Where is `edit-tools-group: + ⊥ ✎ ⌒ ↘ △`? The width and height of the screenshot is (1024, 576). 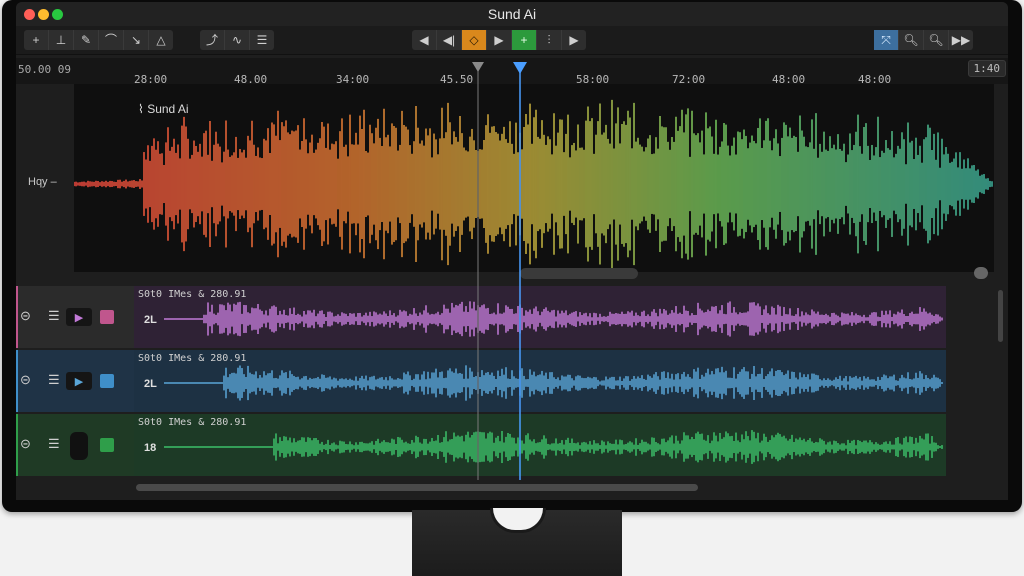
edit-tools-group: + ⊥ ✎ ⌒ ↘ △ is located at coordinates (98, 40).